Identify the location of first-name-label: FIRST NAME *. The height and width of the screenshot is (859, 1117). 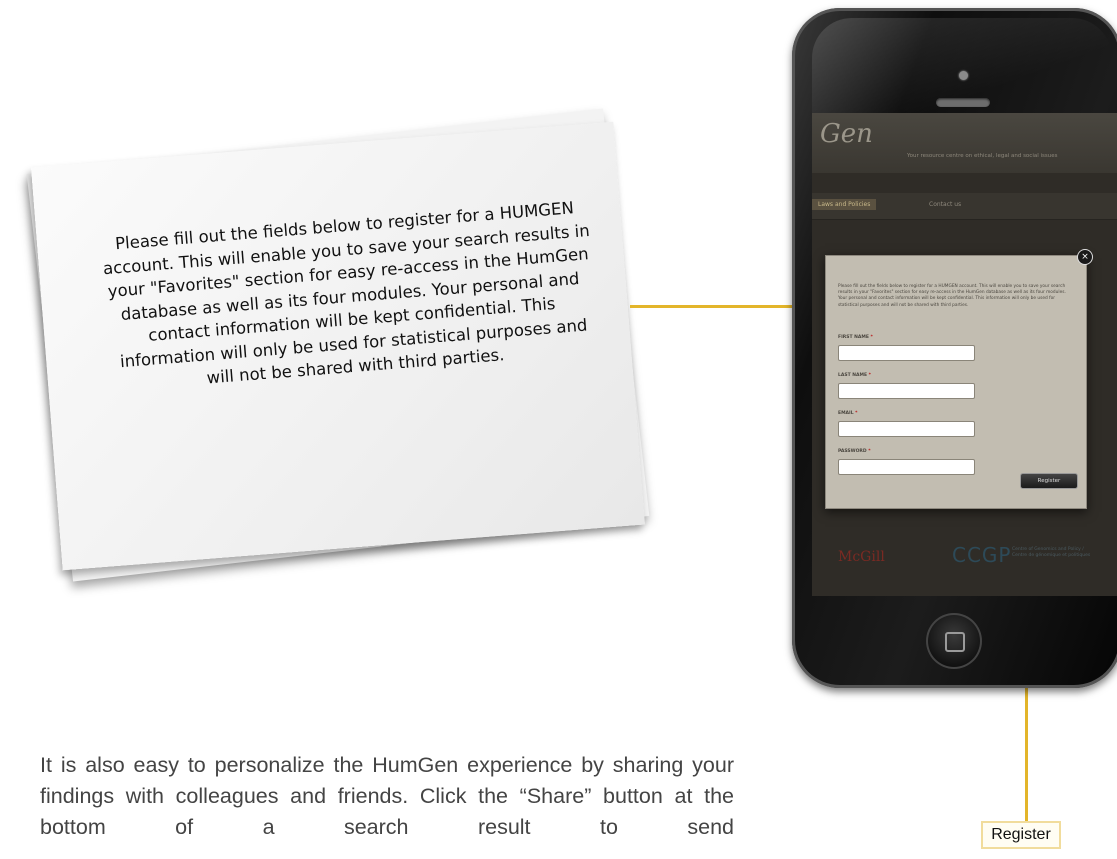
(855, 337).